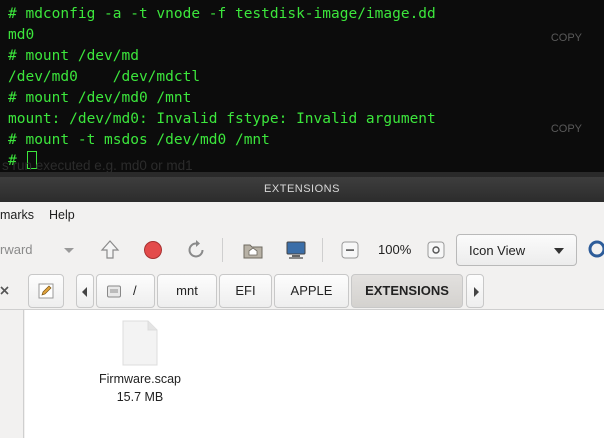 The width and height of the screenshot is (604, 438). I want to click on path-scroll-right-button, so click(475, 291).